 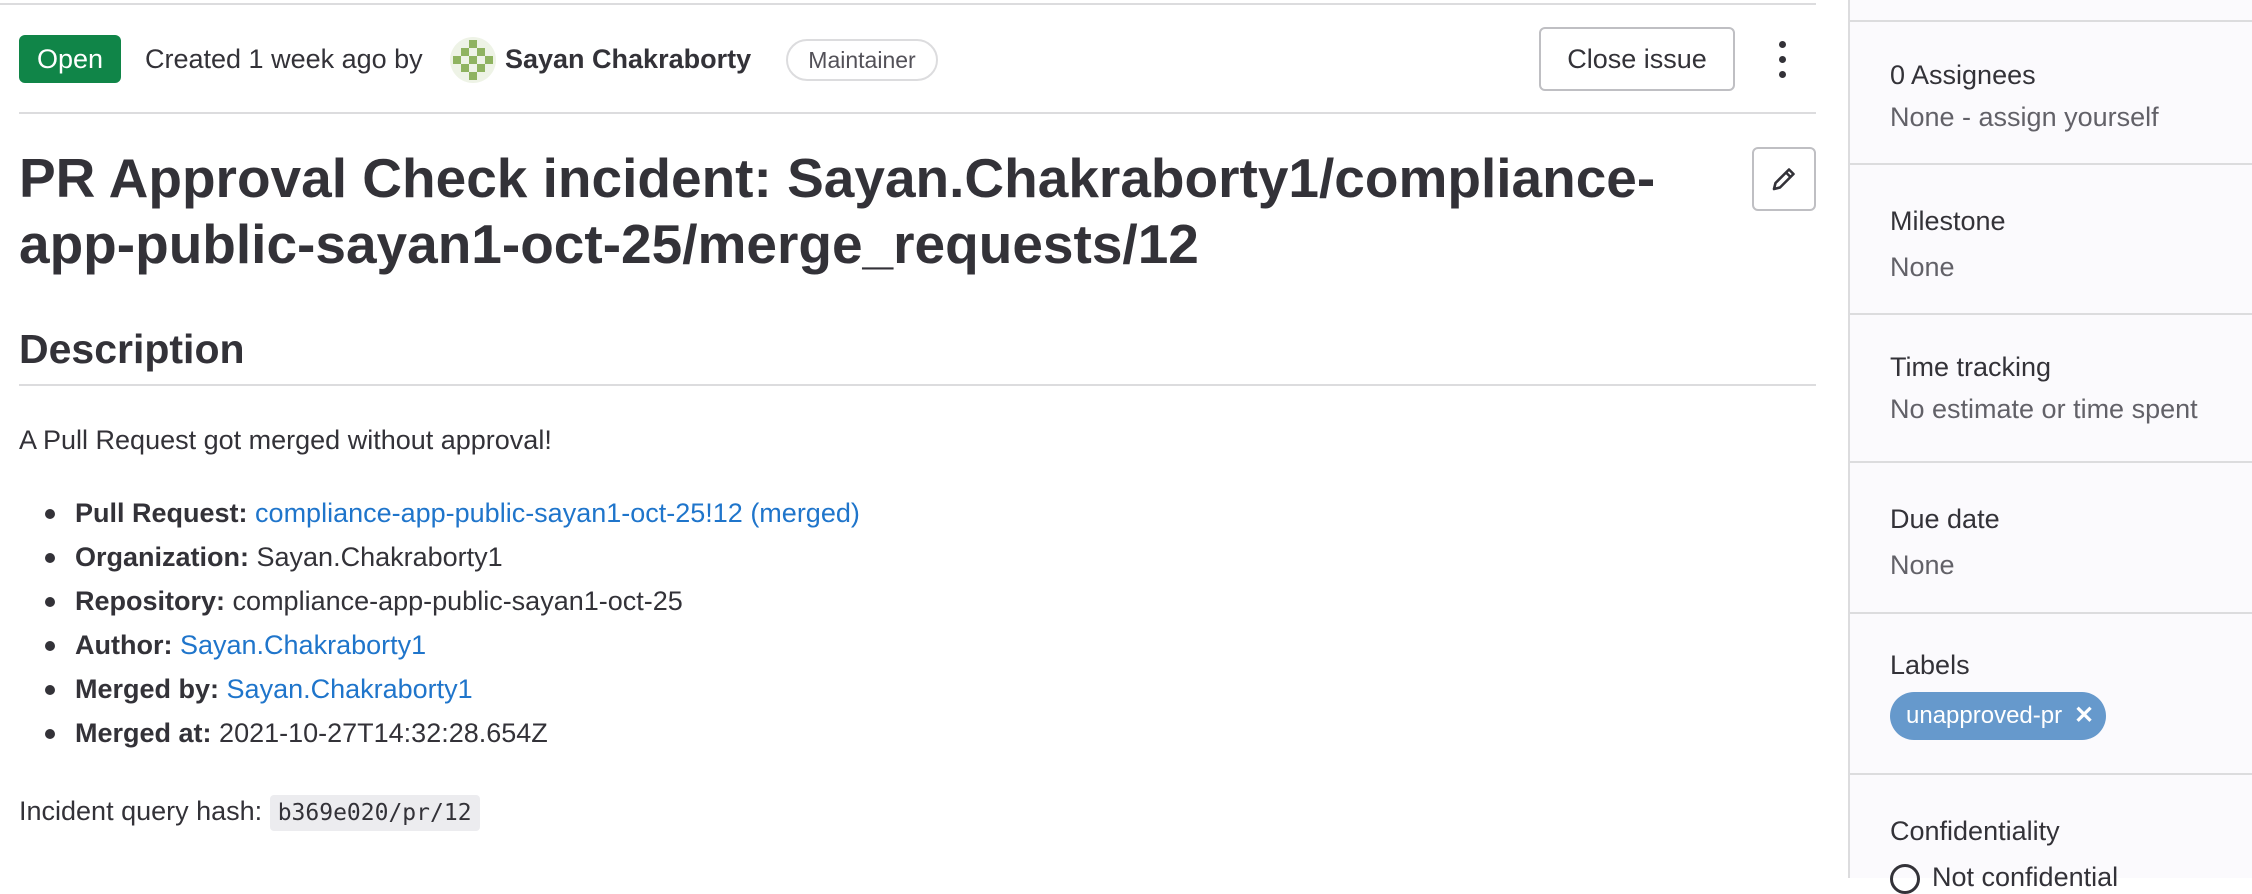 I want to click on description-divider, so click(x=917, y=385).